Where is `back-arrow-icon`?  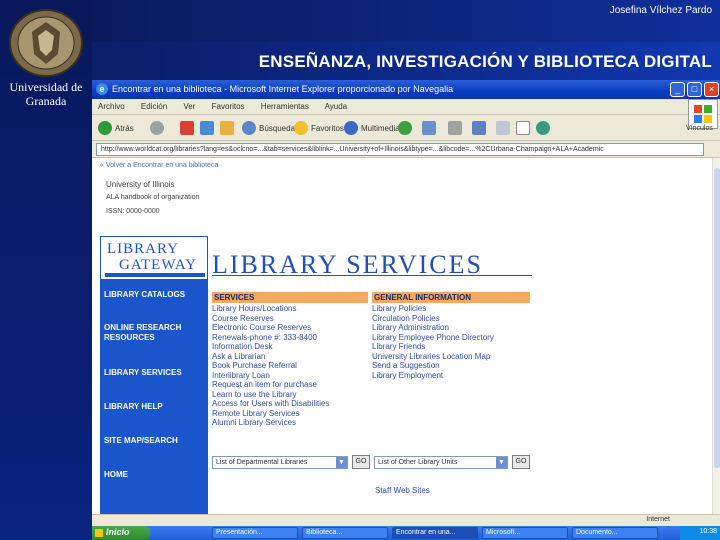 back-arrow-icon is located at coordinates (105, 128).